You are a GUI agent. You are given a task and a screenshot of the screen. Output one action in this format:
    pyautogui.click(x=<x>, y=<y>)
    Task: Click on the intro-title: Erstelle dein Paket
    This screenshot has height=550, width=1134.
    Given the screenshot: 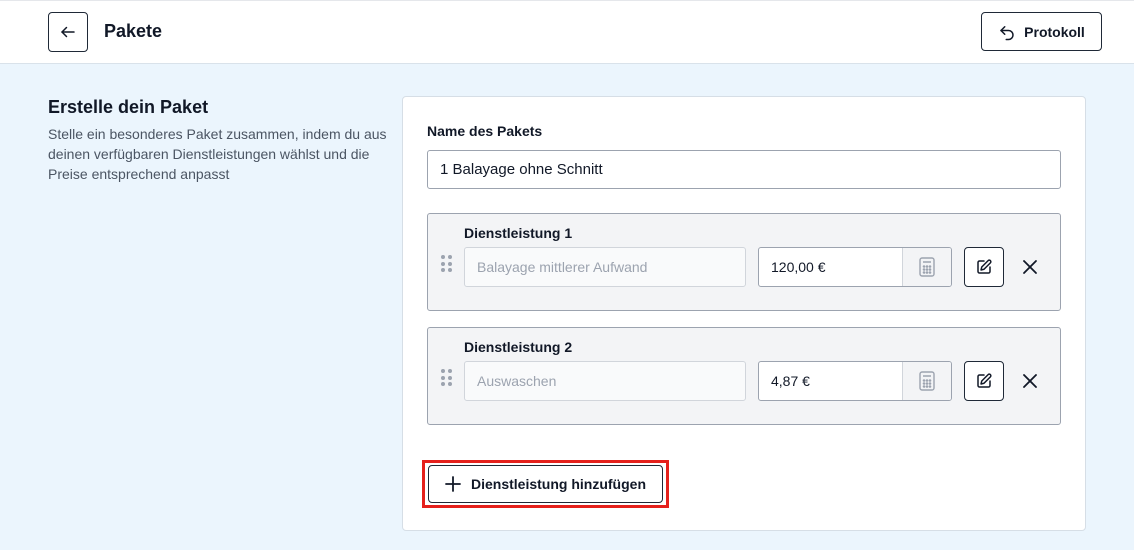 What is the action you would take?
    pyautogui.click(x=128, y=107)
    